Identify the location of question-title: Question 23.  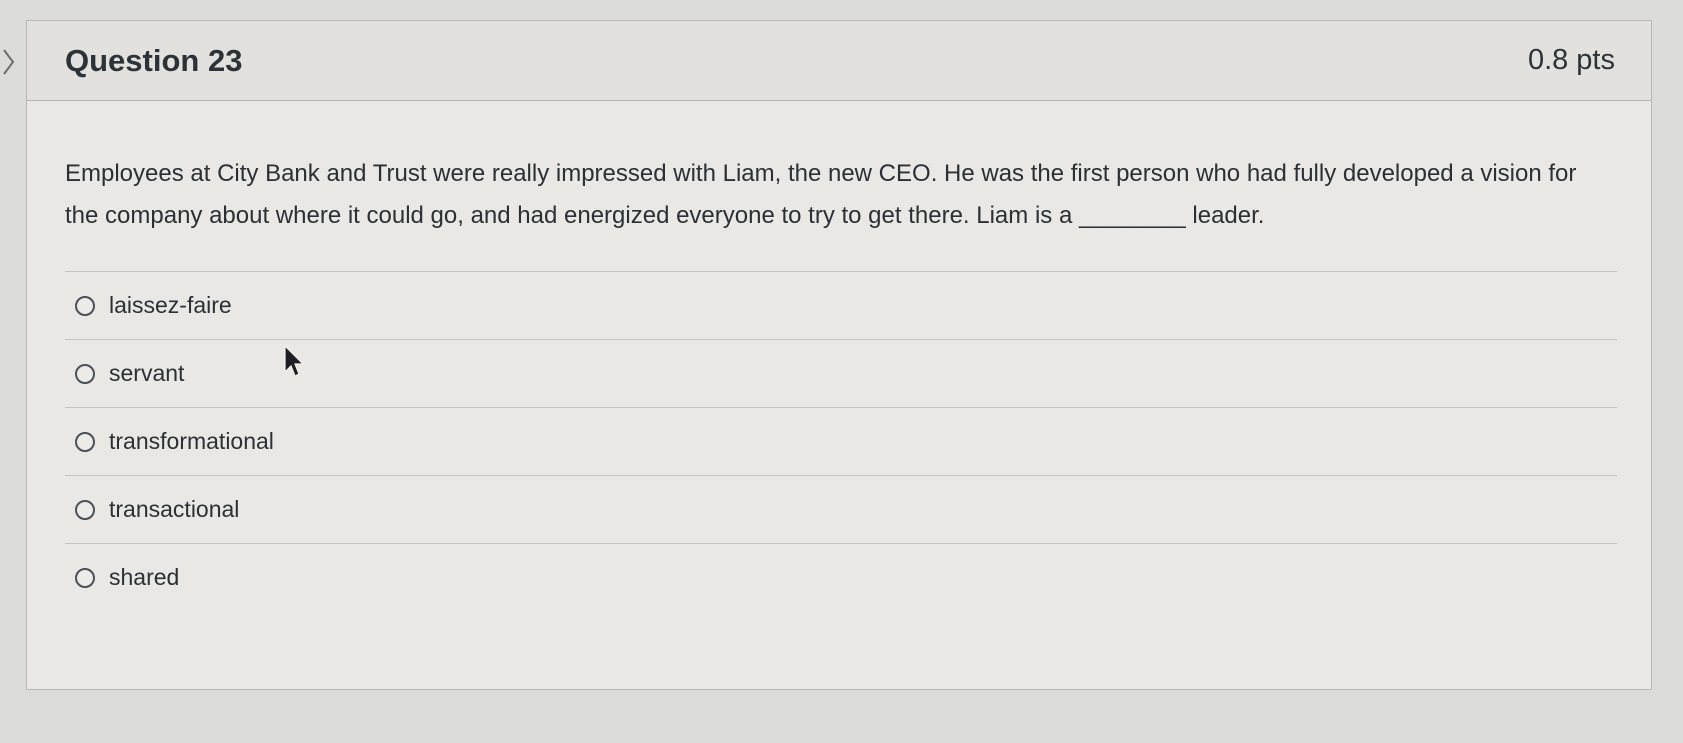
(154, 60).